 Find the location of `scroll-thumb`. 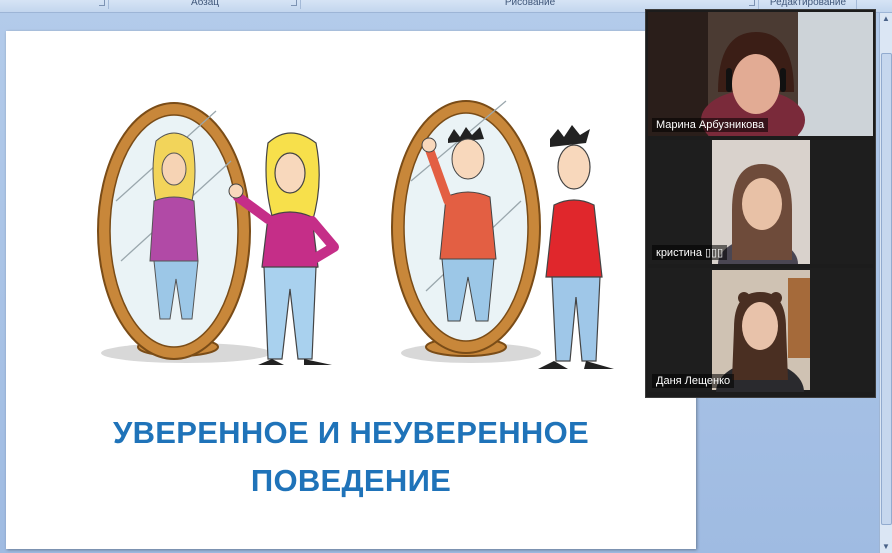

scroll-thumb is located at coordinates (886, 289).